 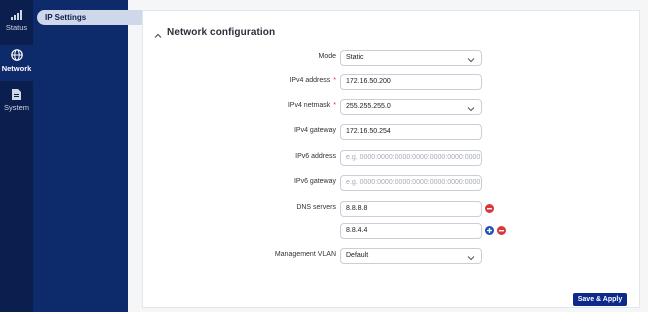 What do you see at coordinates (221, 32) in the screenshot?
I see `section-title: Network configuration` at bounding box center [221, 32].